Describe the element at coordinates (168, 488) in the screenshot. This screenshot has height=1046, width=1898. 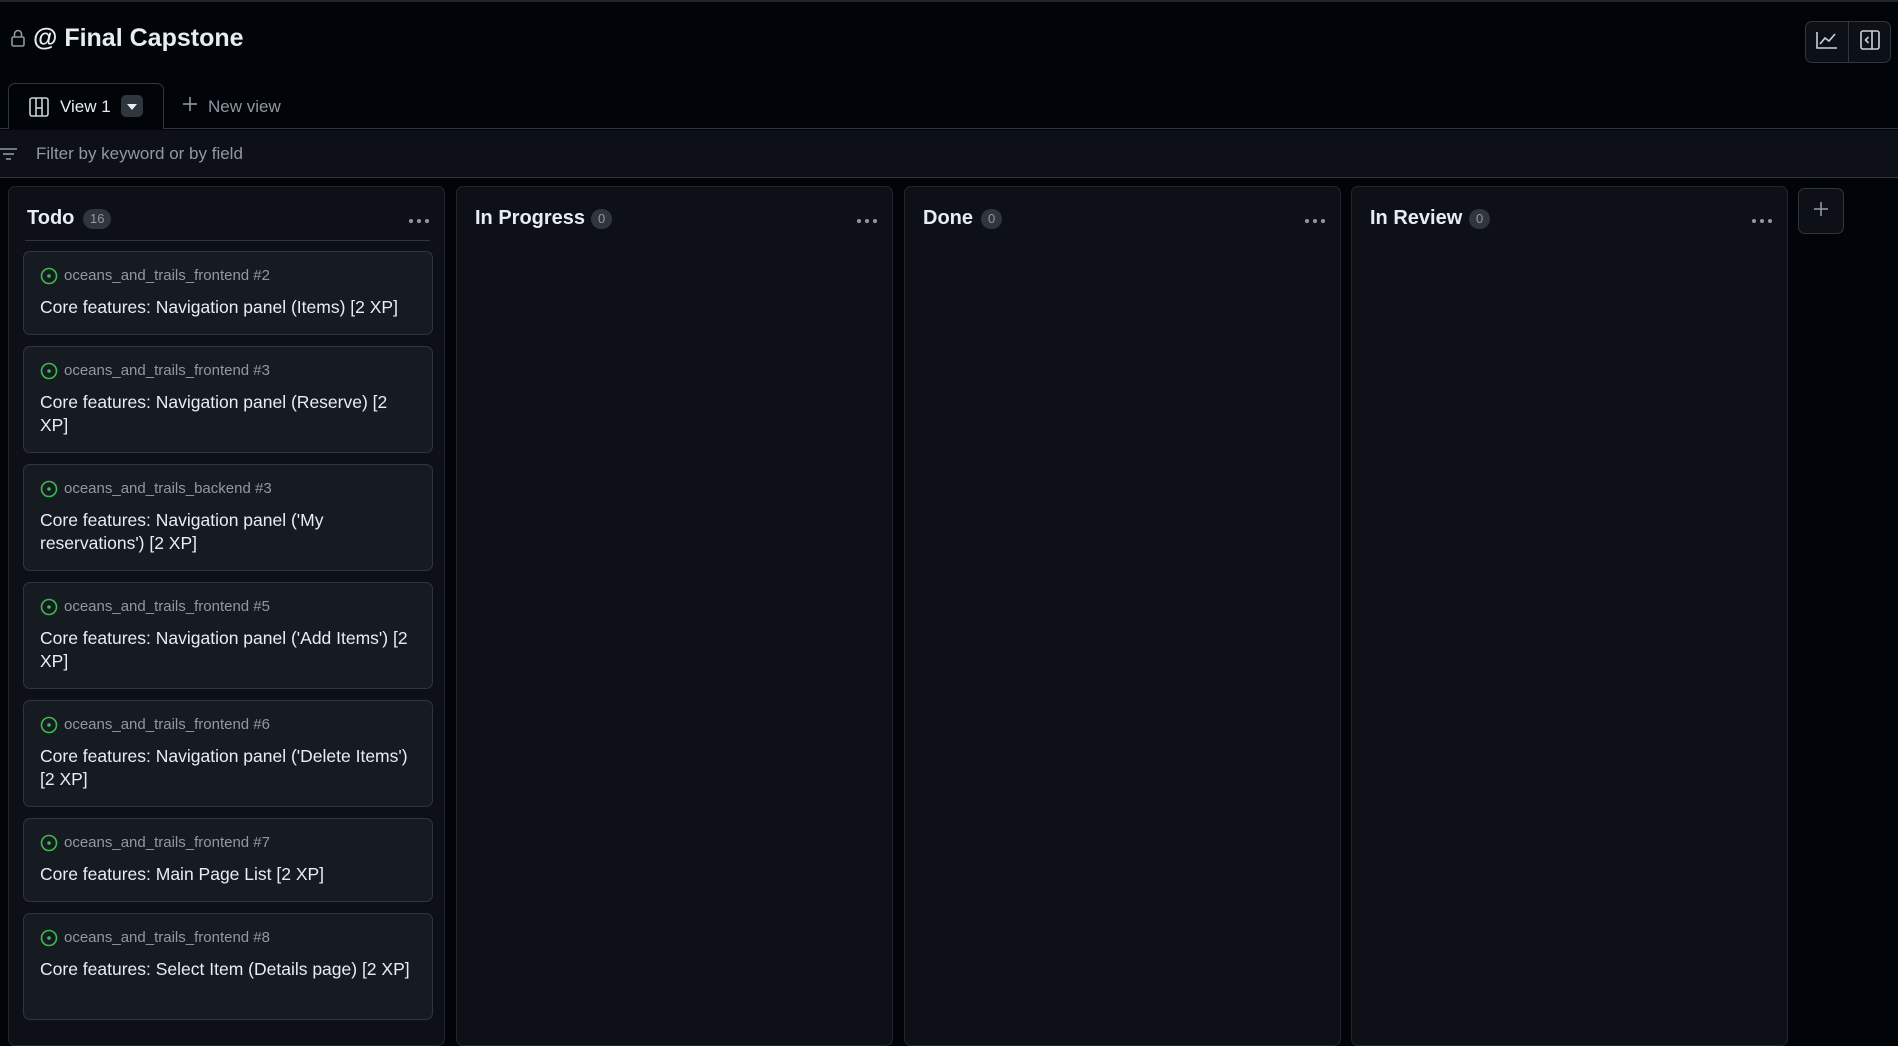
I see `issue-repo: oceans_and_trails_backend #3` at that location.